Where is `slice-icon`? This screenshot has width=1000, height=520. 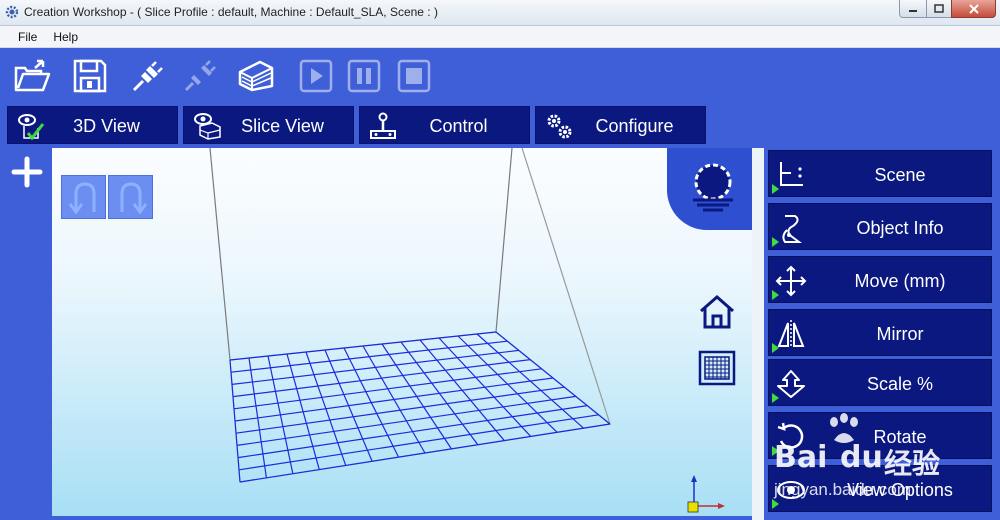 slice-icon is located at coordinates (256, 76).